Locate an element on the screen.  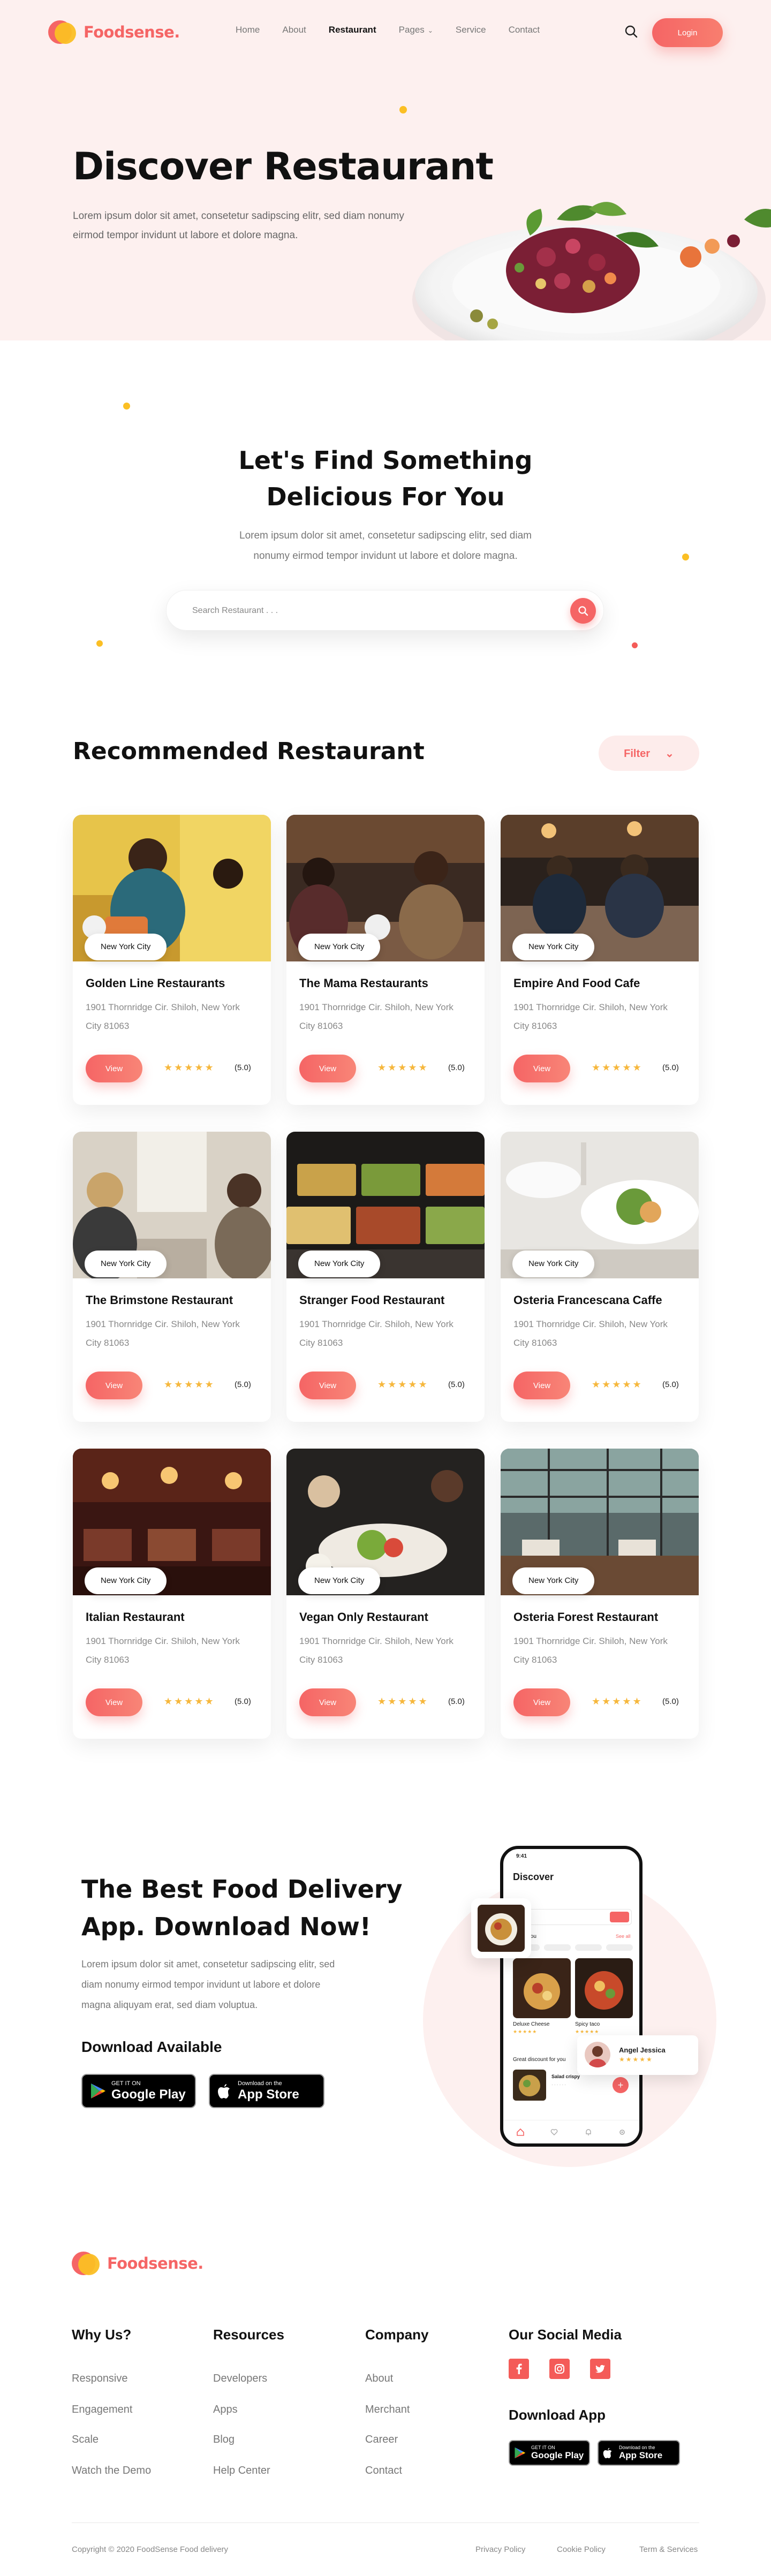
footer-link: Scale is located at coordinates (85, 2440).